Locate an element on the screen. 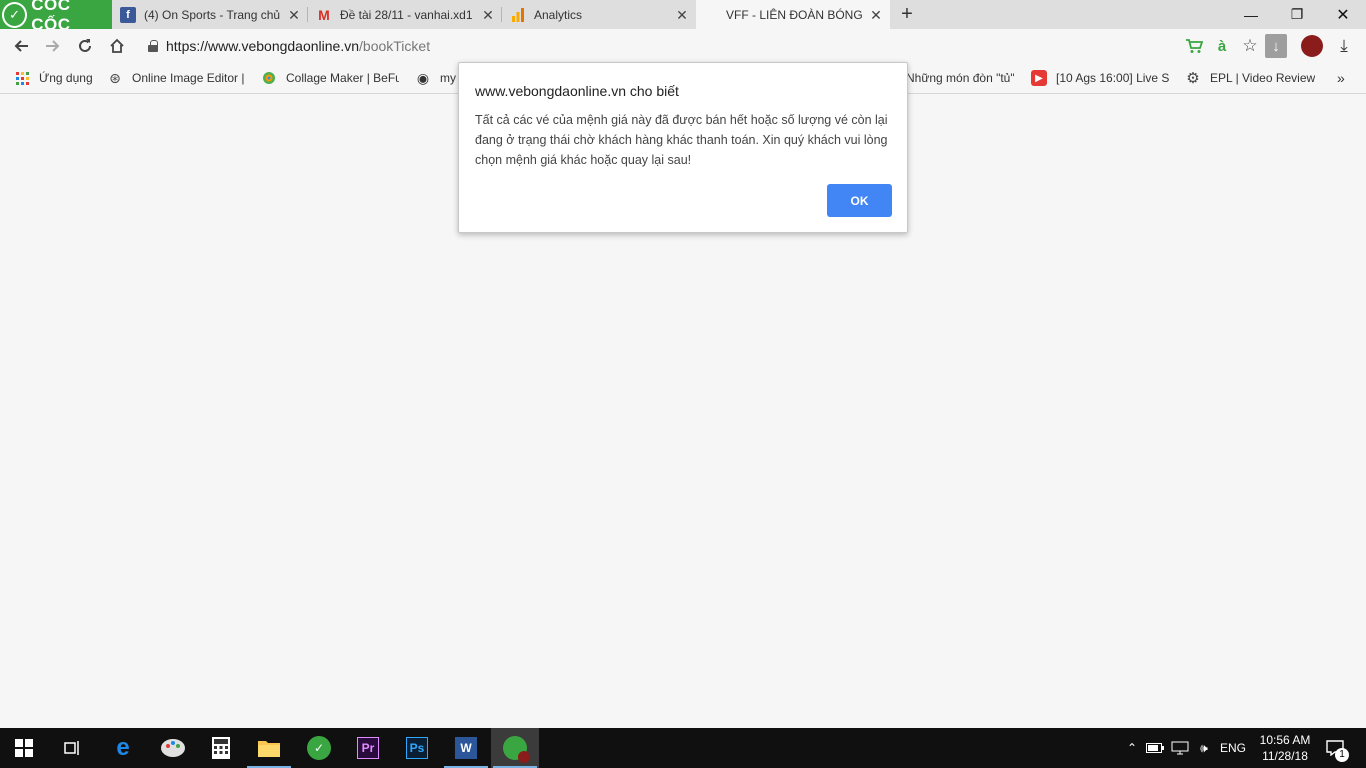 The image size is (1366, 768). coccoc-icon: ✓ is located at coordinates (319, 748).